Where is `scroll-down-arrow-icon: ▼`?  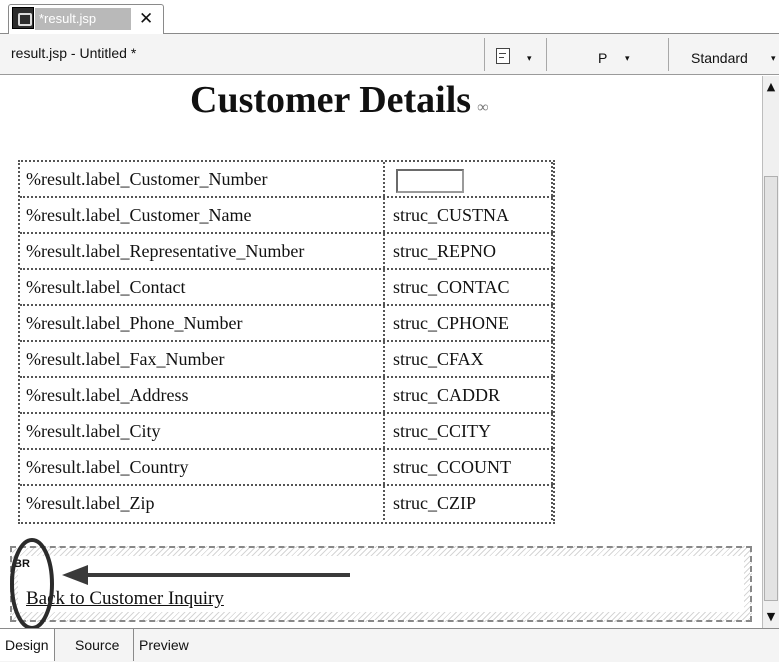 scroll-down-arrow-icon: ▼ is located at coordinates (771, 617).